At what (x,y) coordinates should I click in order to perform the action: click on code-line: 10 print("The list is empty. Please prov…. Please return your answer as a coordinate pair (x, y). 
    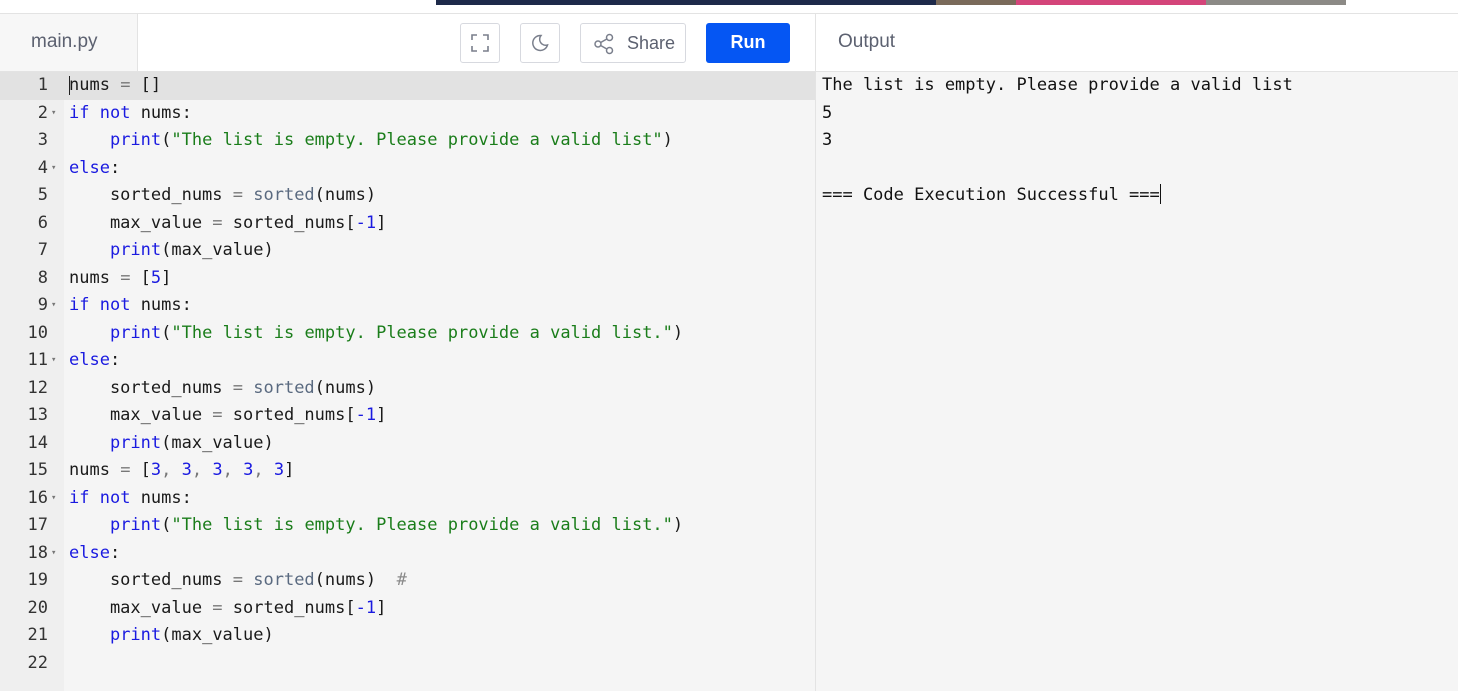
    Looking at the image, I should click on (407, 334).